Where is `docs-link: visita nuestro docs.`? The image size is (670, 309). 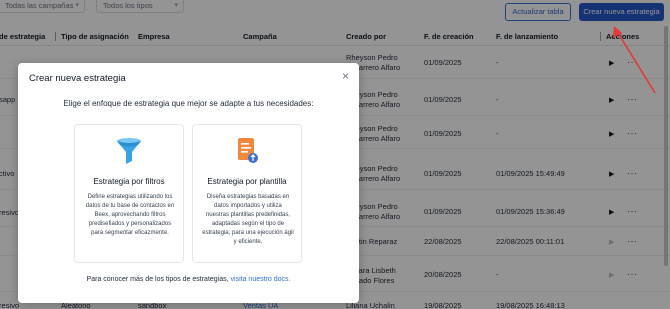 docs-link: visita nuestro docs. is located at coordinates (261, 279).